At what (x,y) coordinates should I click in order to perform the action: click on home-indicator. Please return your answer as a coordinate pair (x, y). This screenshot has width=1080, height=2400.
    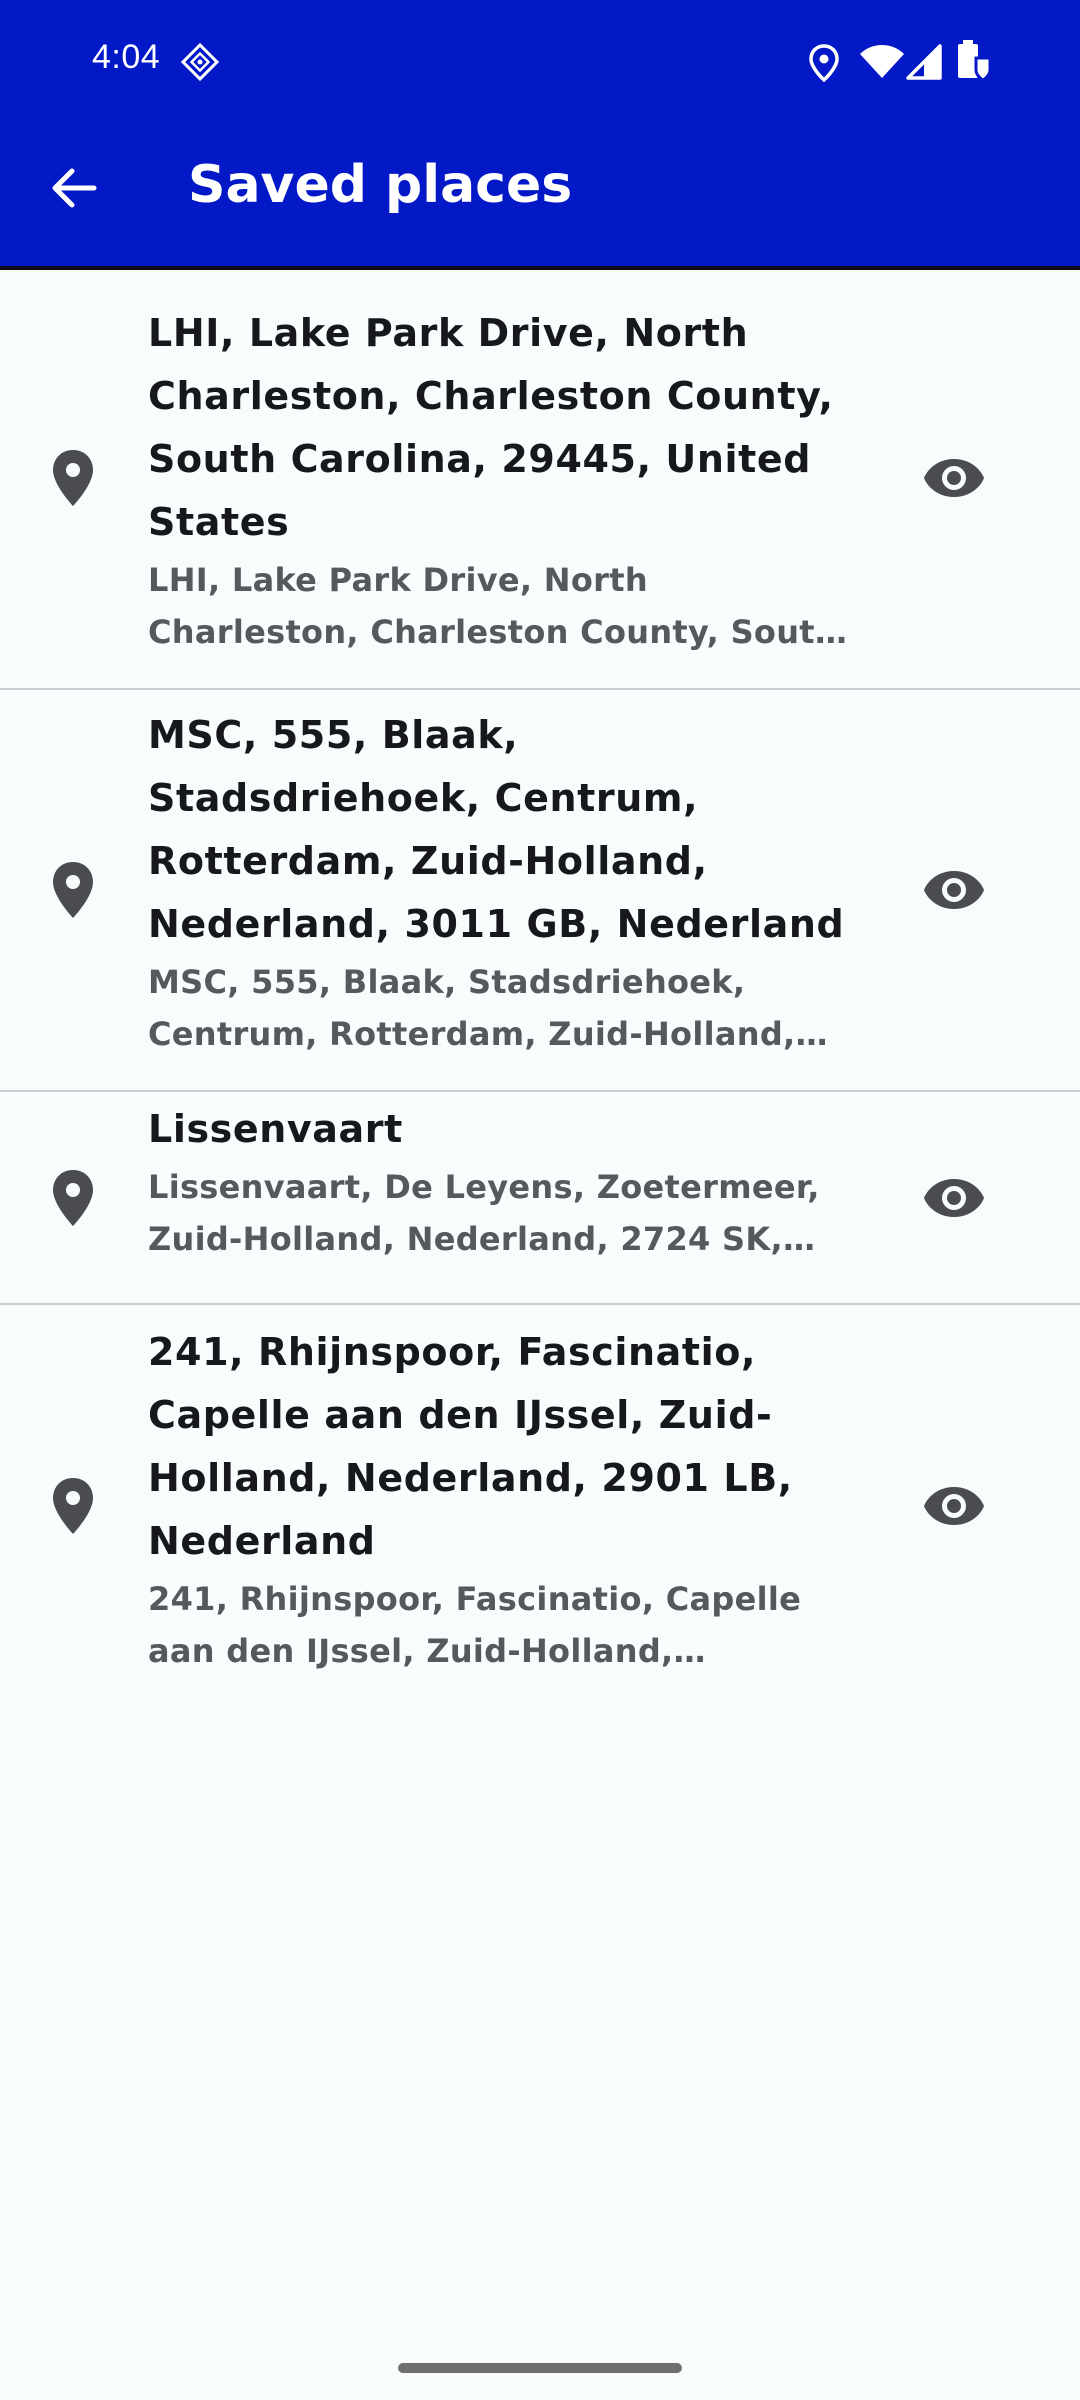
    Looking at the image, I should click on (540, 2368).